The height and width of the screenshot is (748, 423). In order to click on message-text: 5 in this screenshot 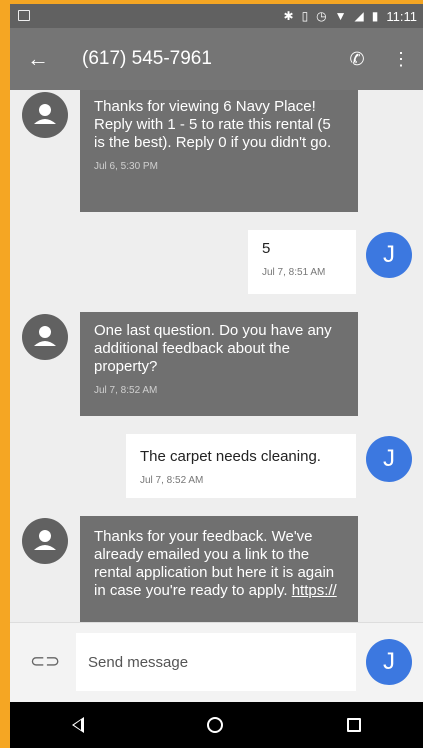, I will do `click(266, 248)`.